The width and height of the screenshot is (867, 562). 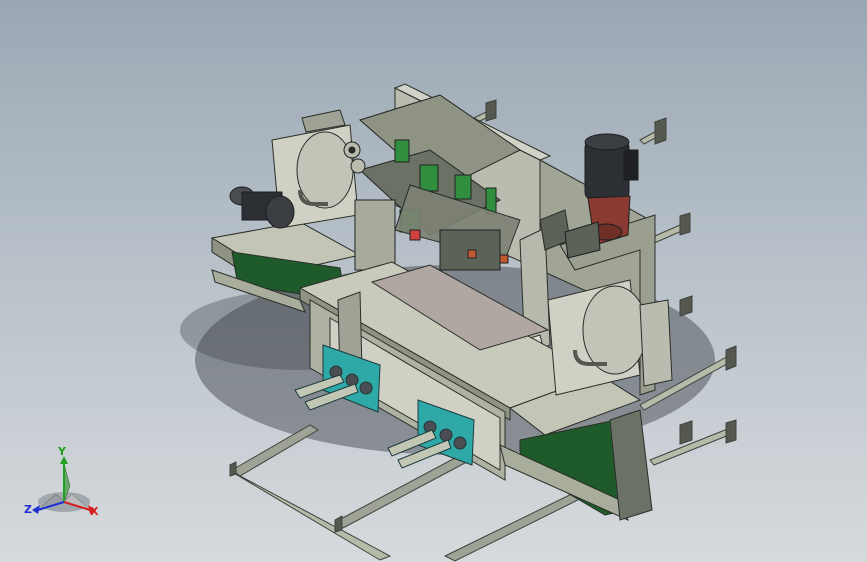 What do you see at coordinates (62, 451) in the screenshot?
I see `triad-y-label: Y` at bounding box center [62, 451].